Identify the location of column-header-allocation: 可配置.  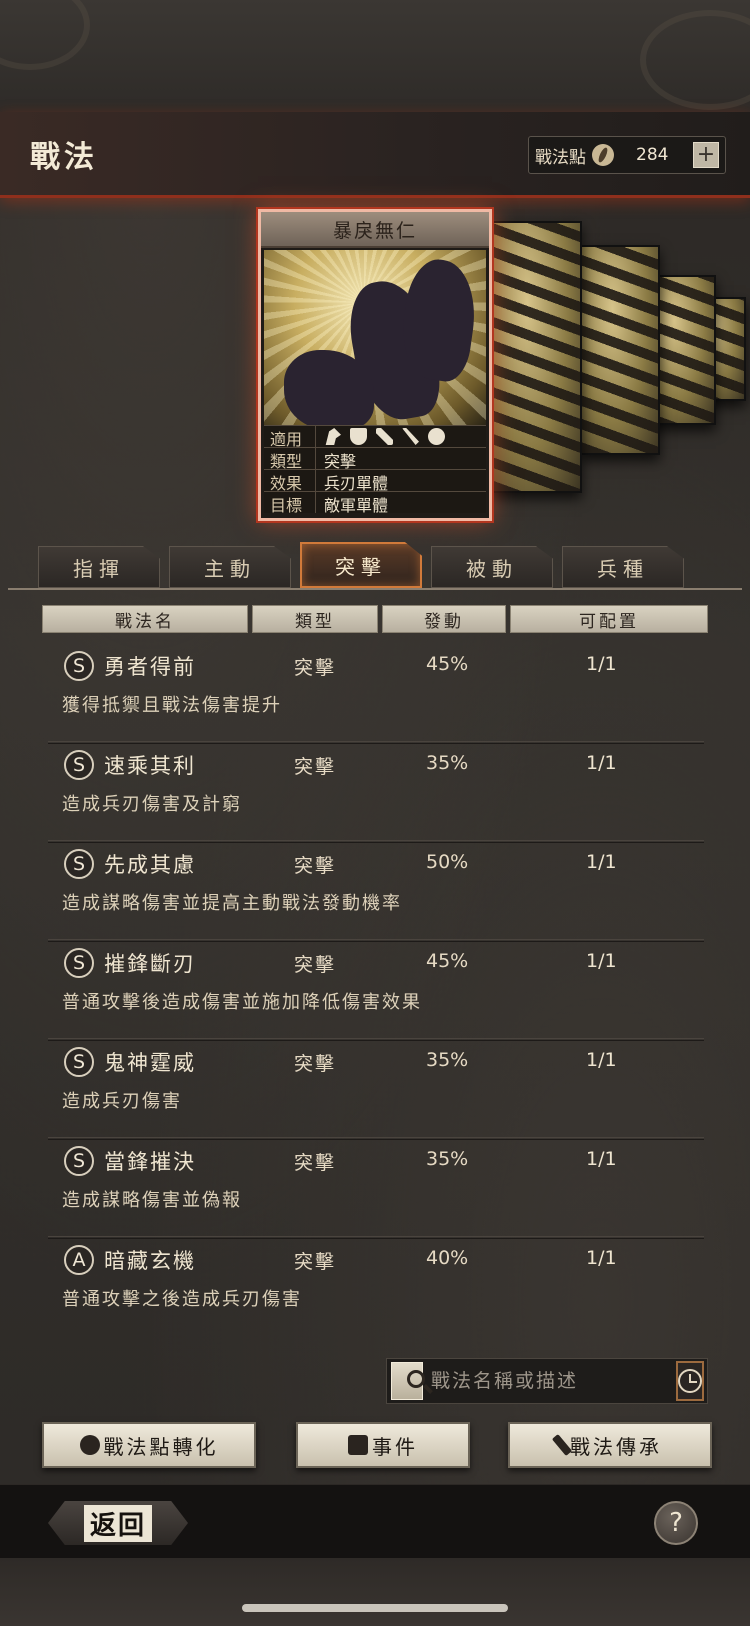
(609, 619).